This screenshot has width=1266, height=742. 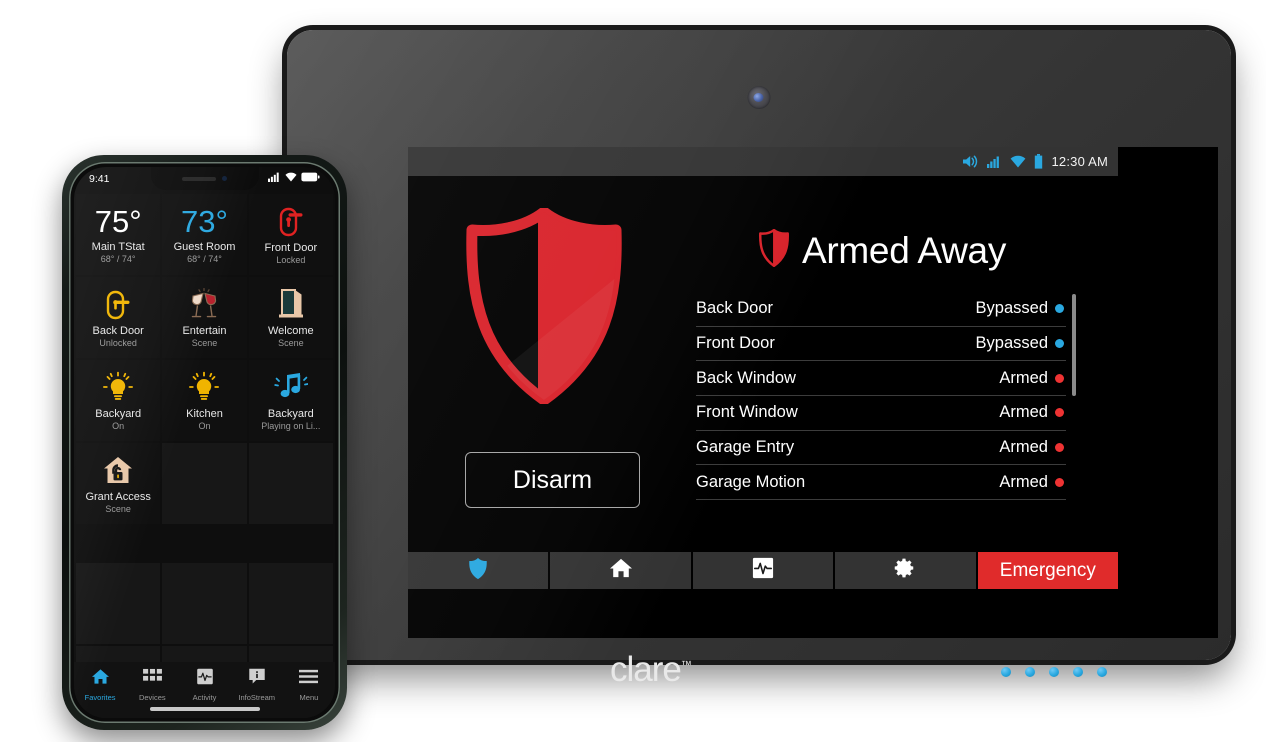 What do you see at coordinates (118, 426) in the screenshot?
I see `tile-subtitle: On` at bounding box center [118, 426].